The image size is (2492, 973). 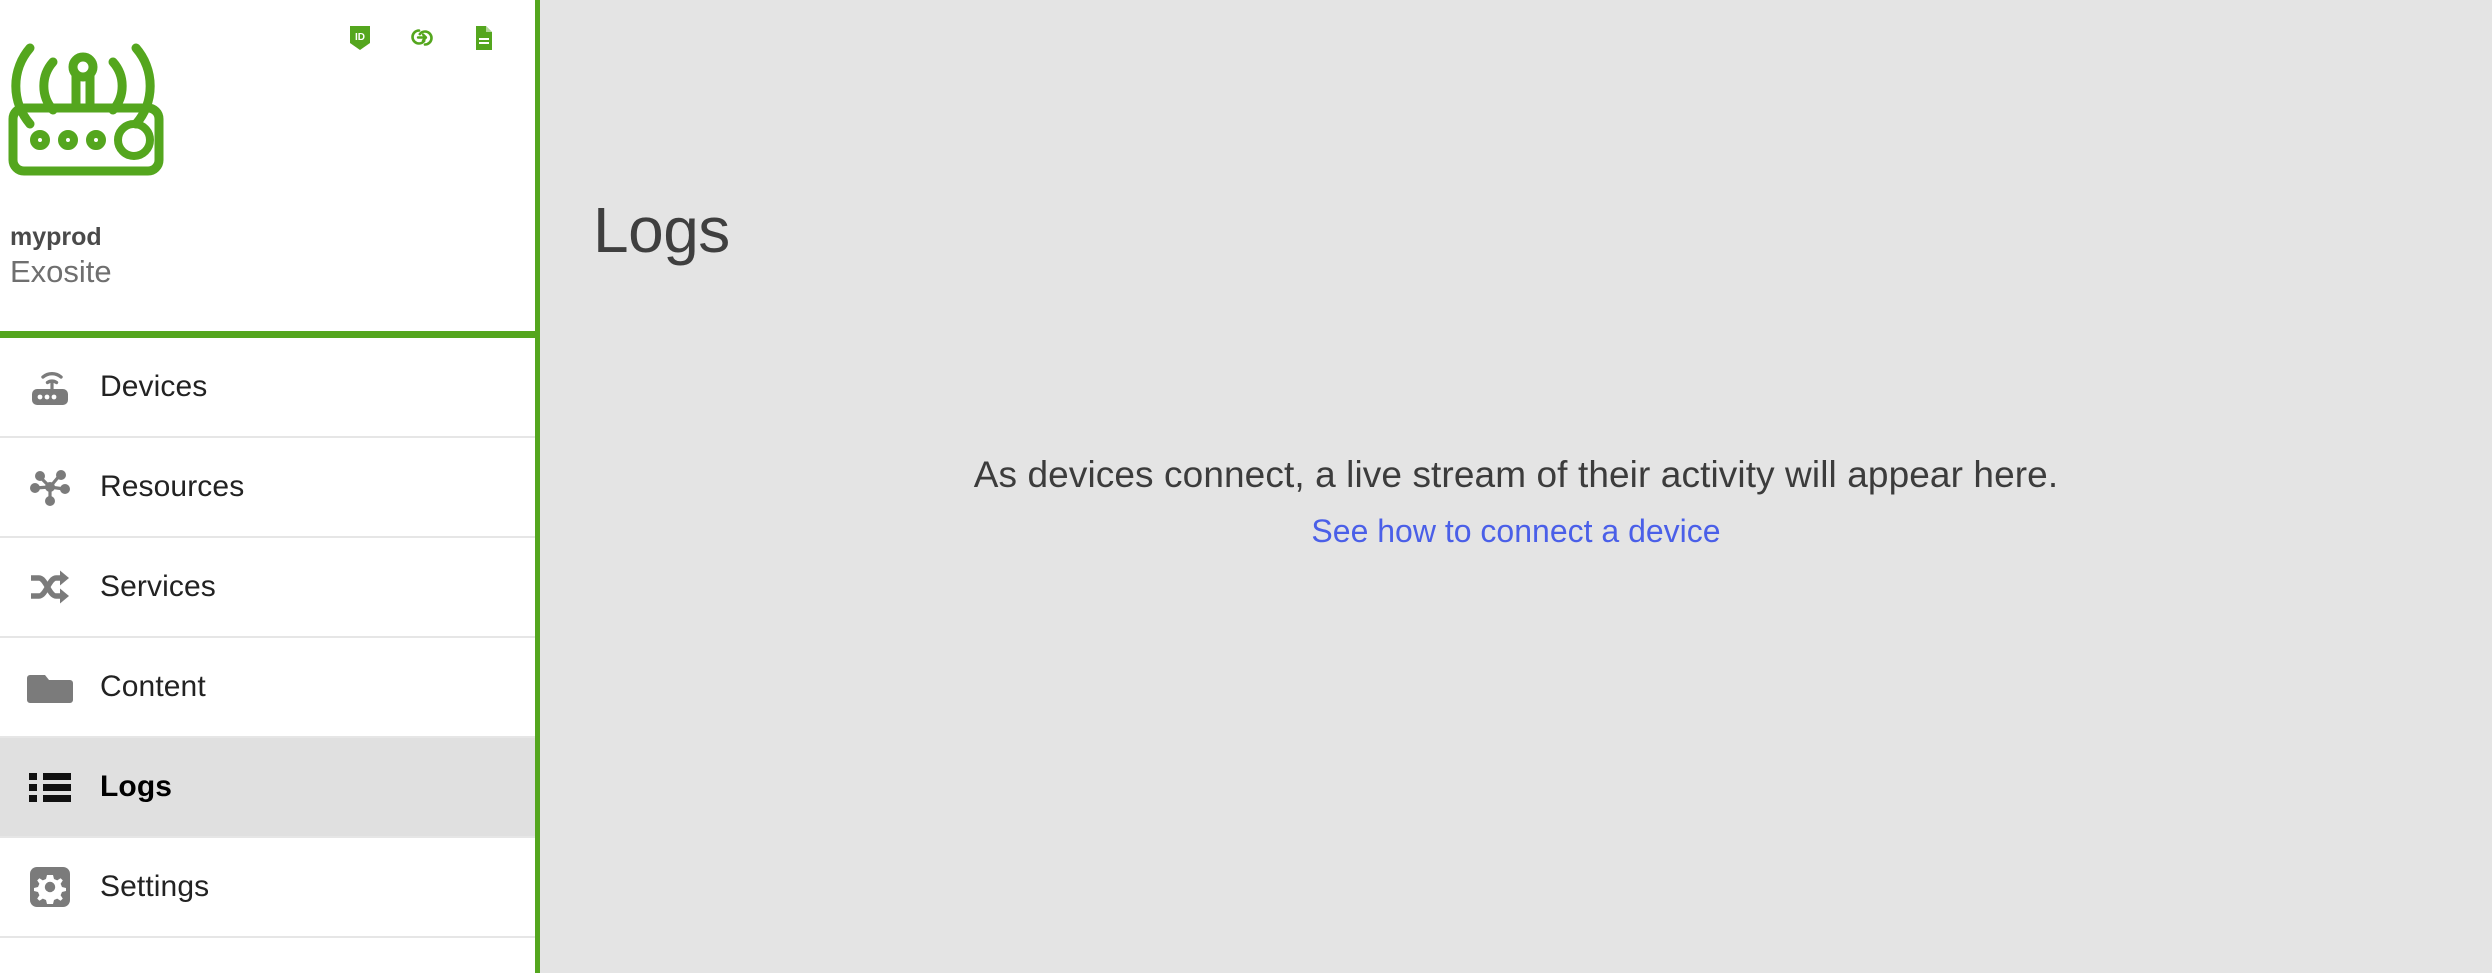 I want to click on brand-text: myprod Exosite, so click(x=61, y=256).